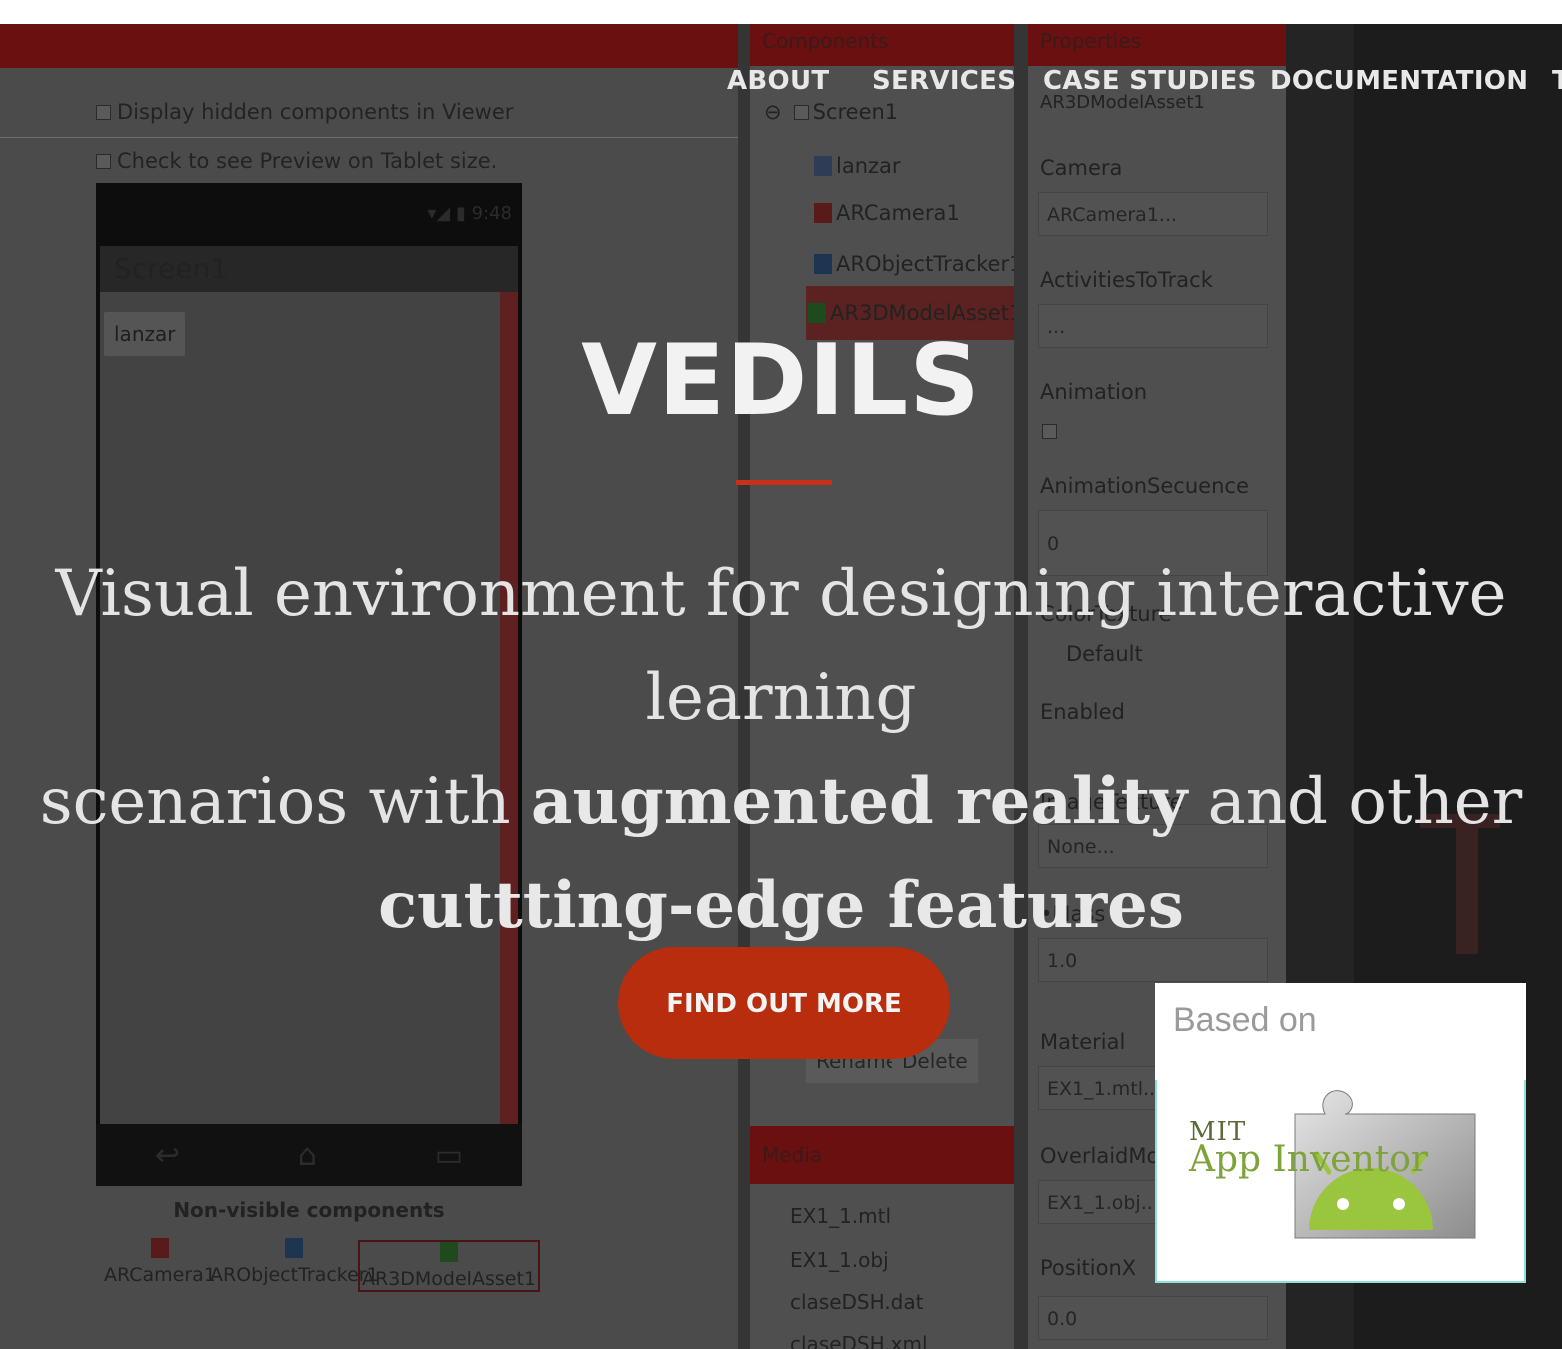  What do you see at coordinates (369, 46) in the screenshot?
I see `bg-designer-toolbar` at bounding box center [369, 46].